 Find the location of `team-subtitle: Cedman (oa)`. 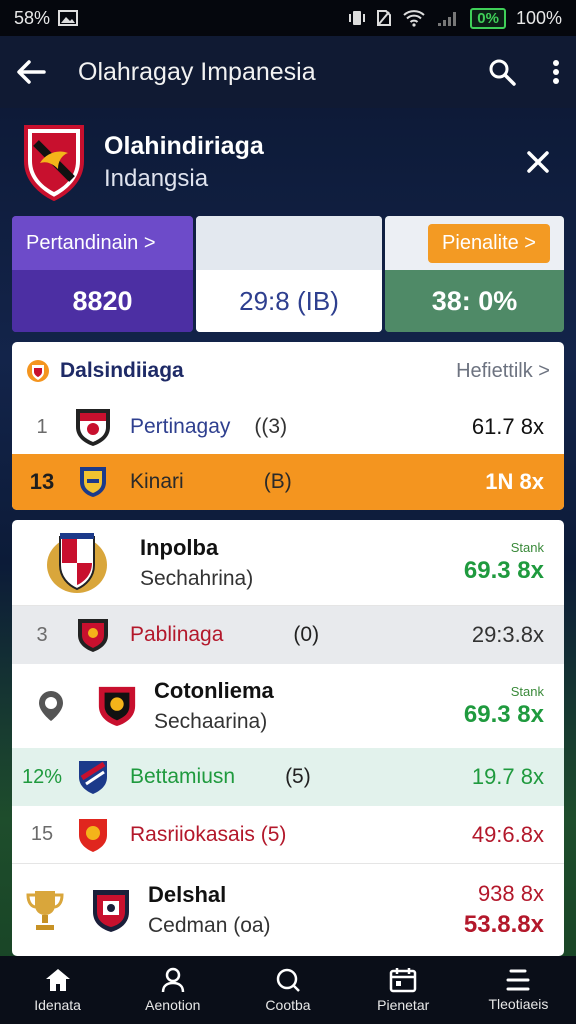

team-subtitle: Cedman (oa) is located at coordinates (209, 925).